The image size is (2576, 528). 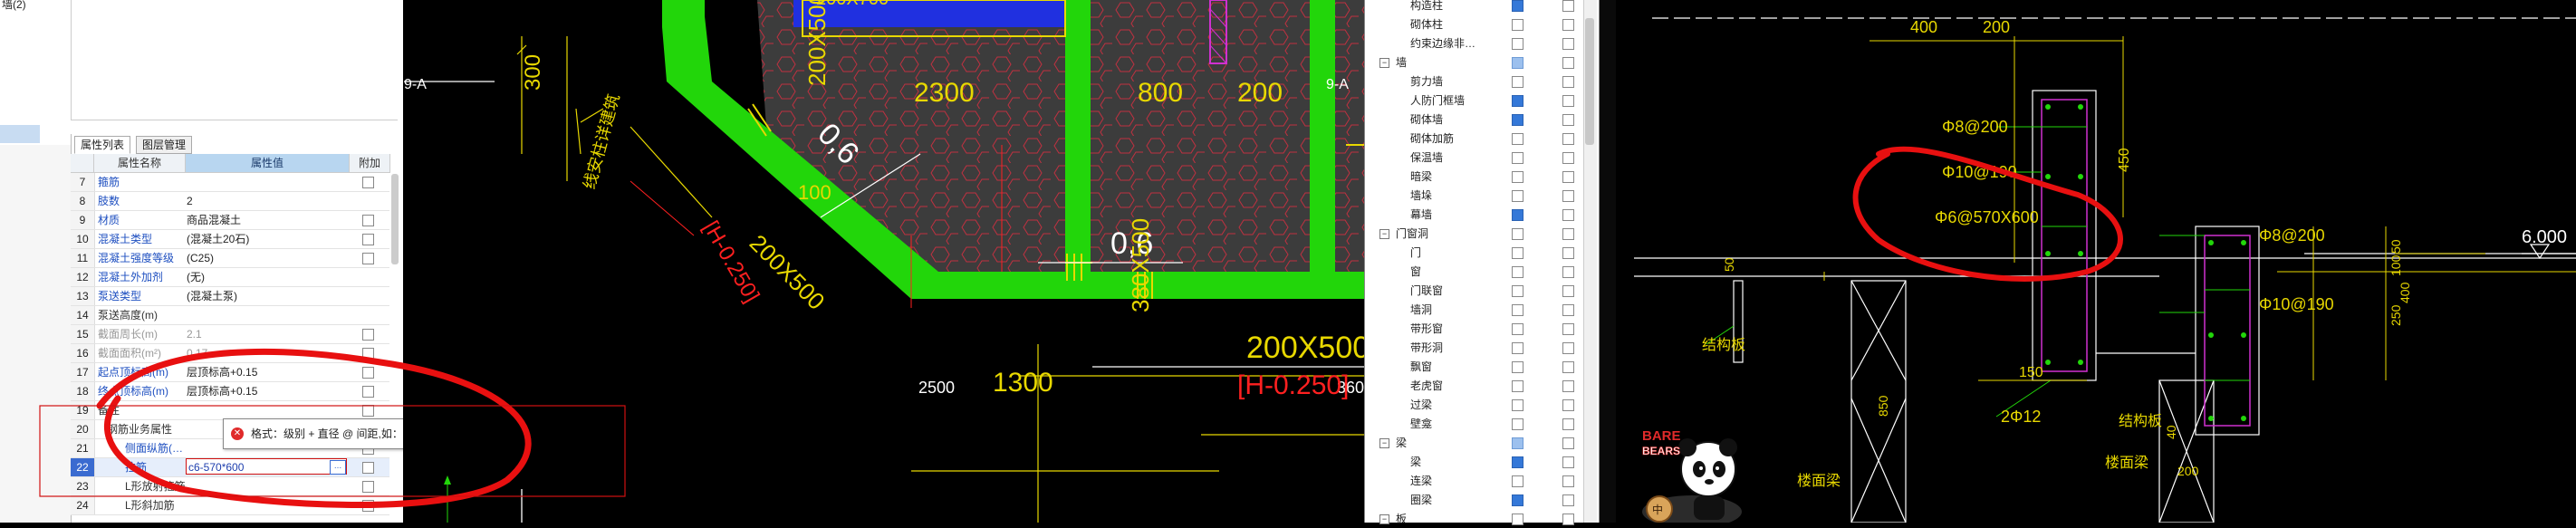 I want to click on layer-row: 砌体柱, so click(x=1482, y=25).